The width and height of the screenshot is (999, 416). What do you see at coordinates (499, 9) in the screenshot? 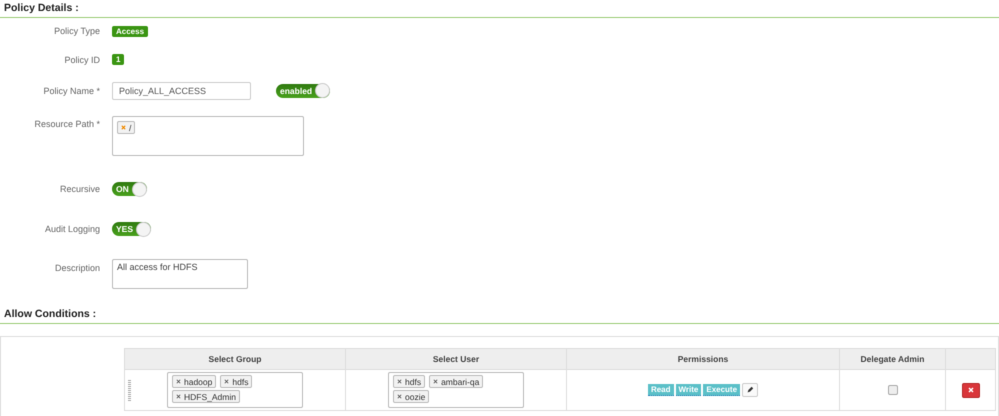
I see `section-heading: Policy Details :` at bounding box center [499, 9].